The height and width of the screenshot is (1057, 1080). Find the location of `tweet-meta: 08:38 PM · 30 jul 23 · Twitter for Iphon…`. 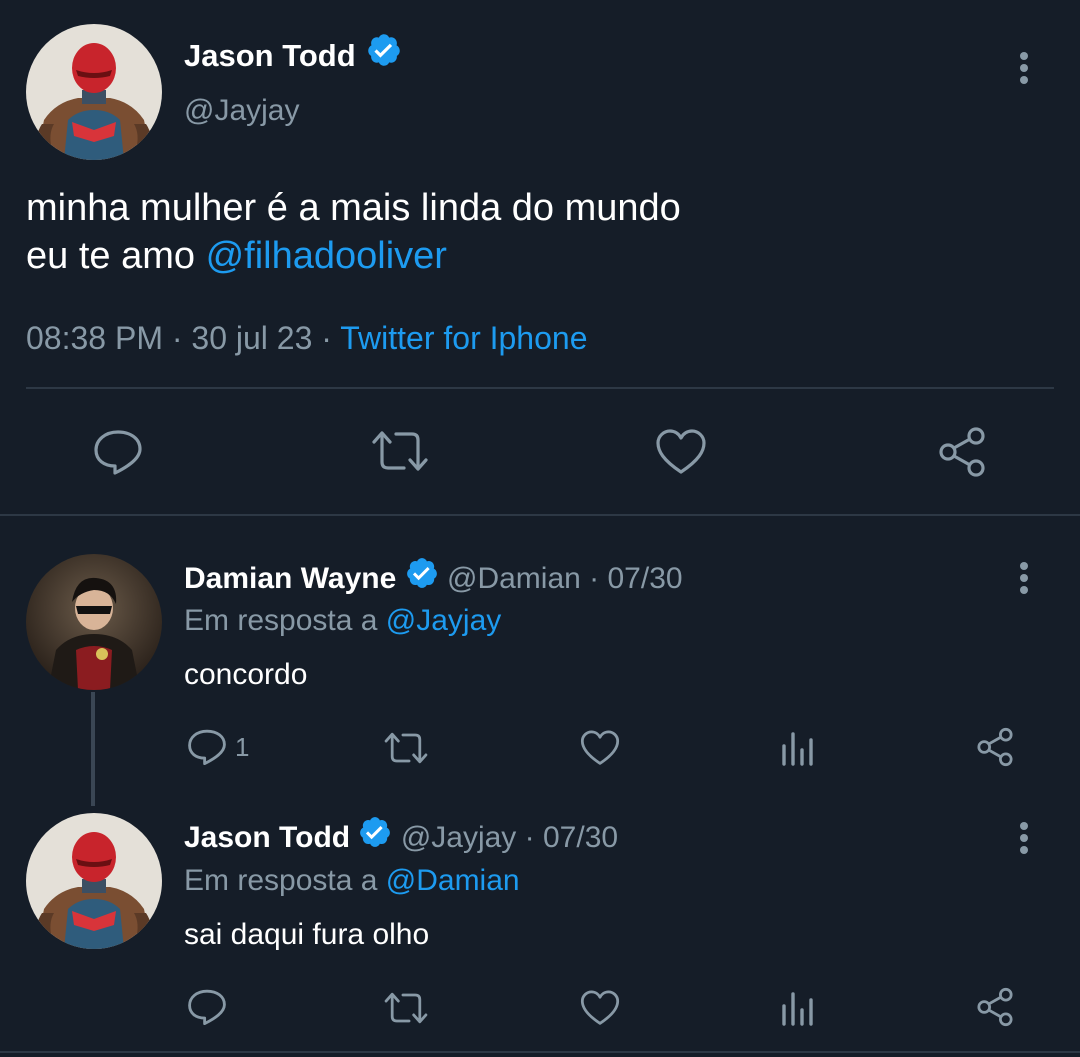

tweet-meta: 08:38 PM · 30 jul 23 · Twitter for Iphon… is located at coordinates (306, 338).